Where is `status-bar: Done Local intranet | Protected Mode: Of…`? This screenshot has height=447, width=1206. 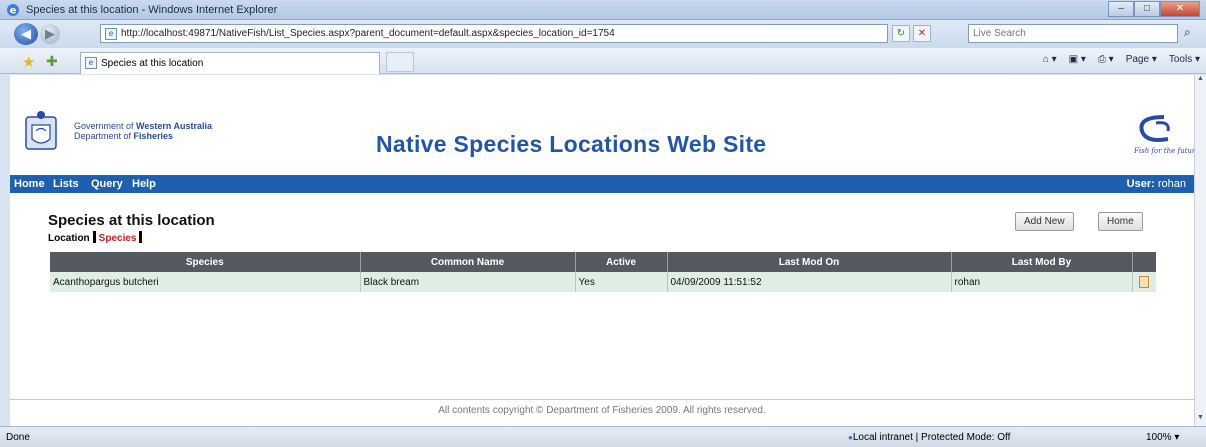 status-bar: Done Local intranet | Protected Mode: Of… is located at coordinates (603, 436).